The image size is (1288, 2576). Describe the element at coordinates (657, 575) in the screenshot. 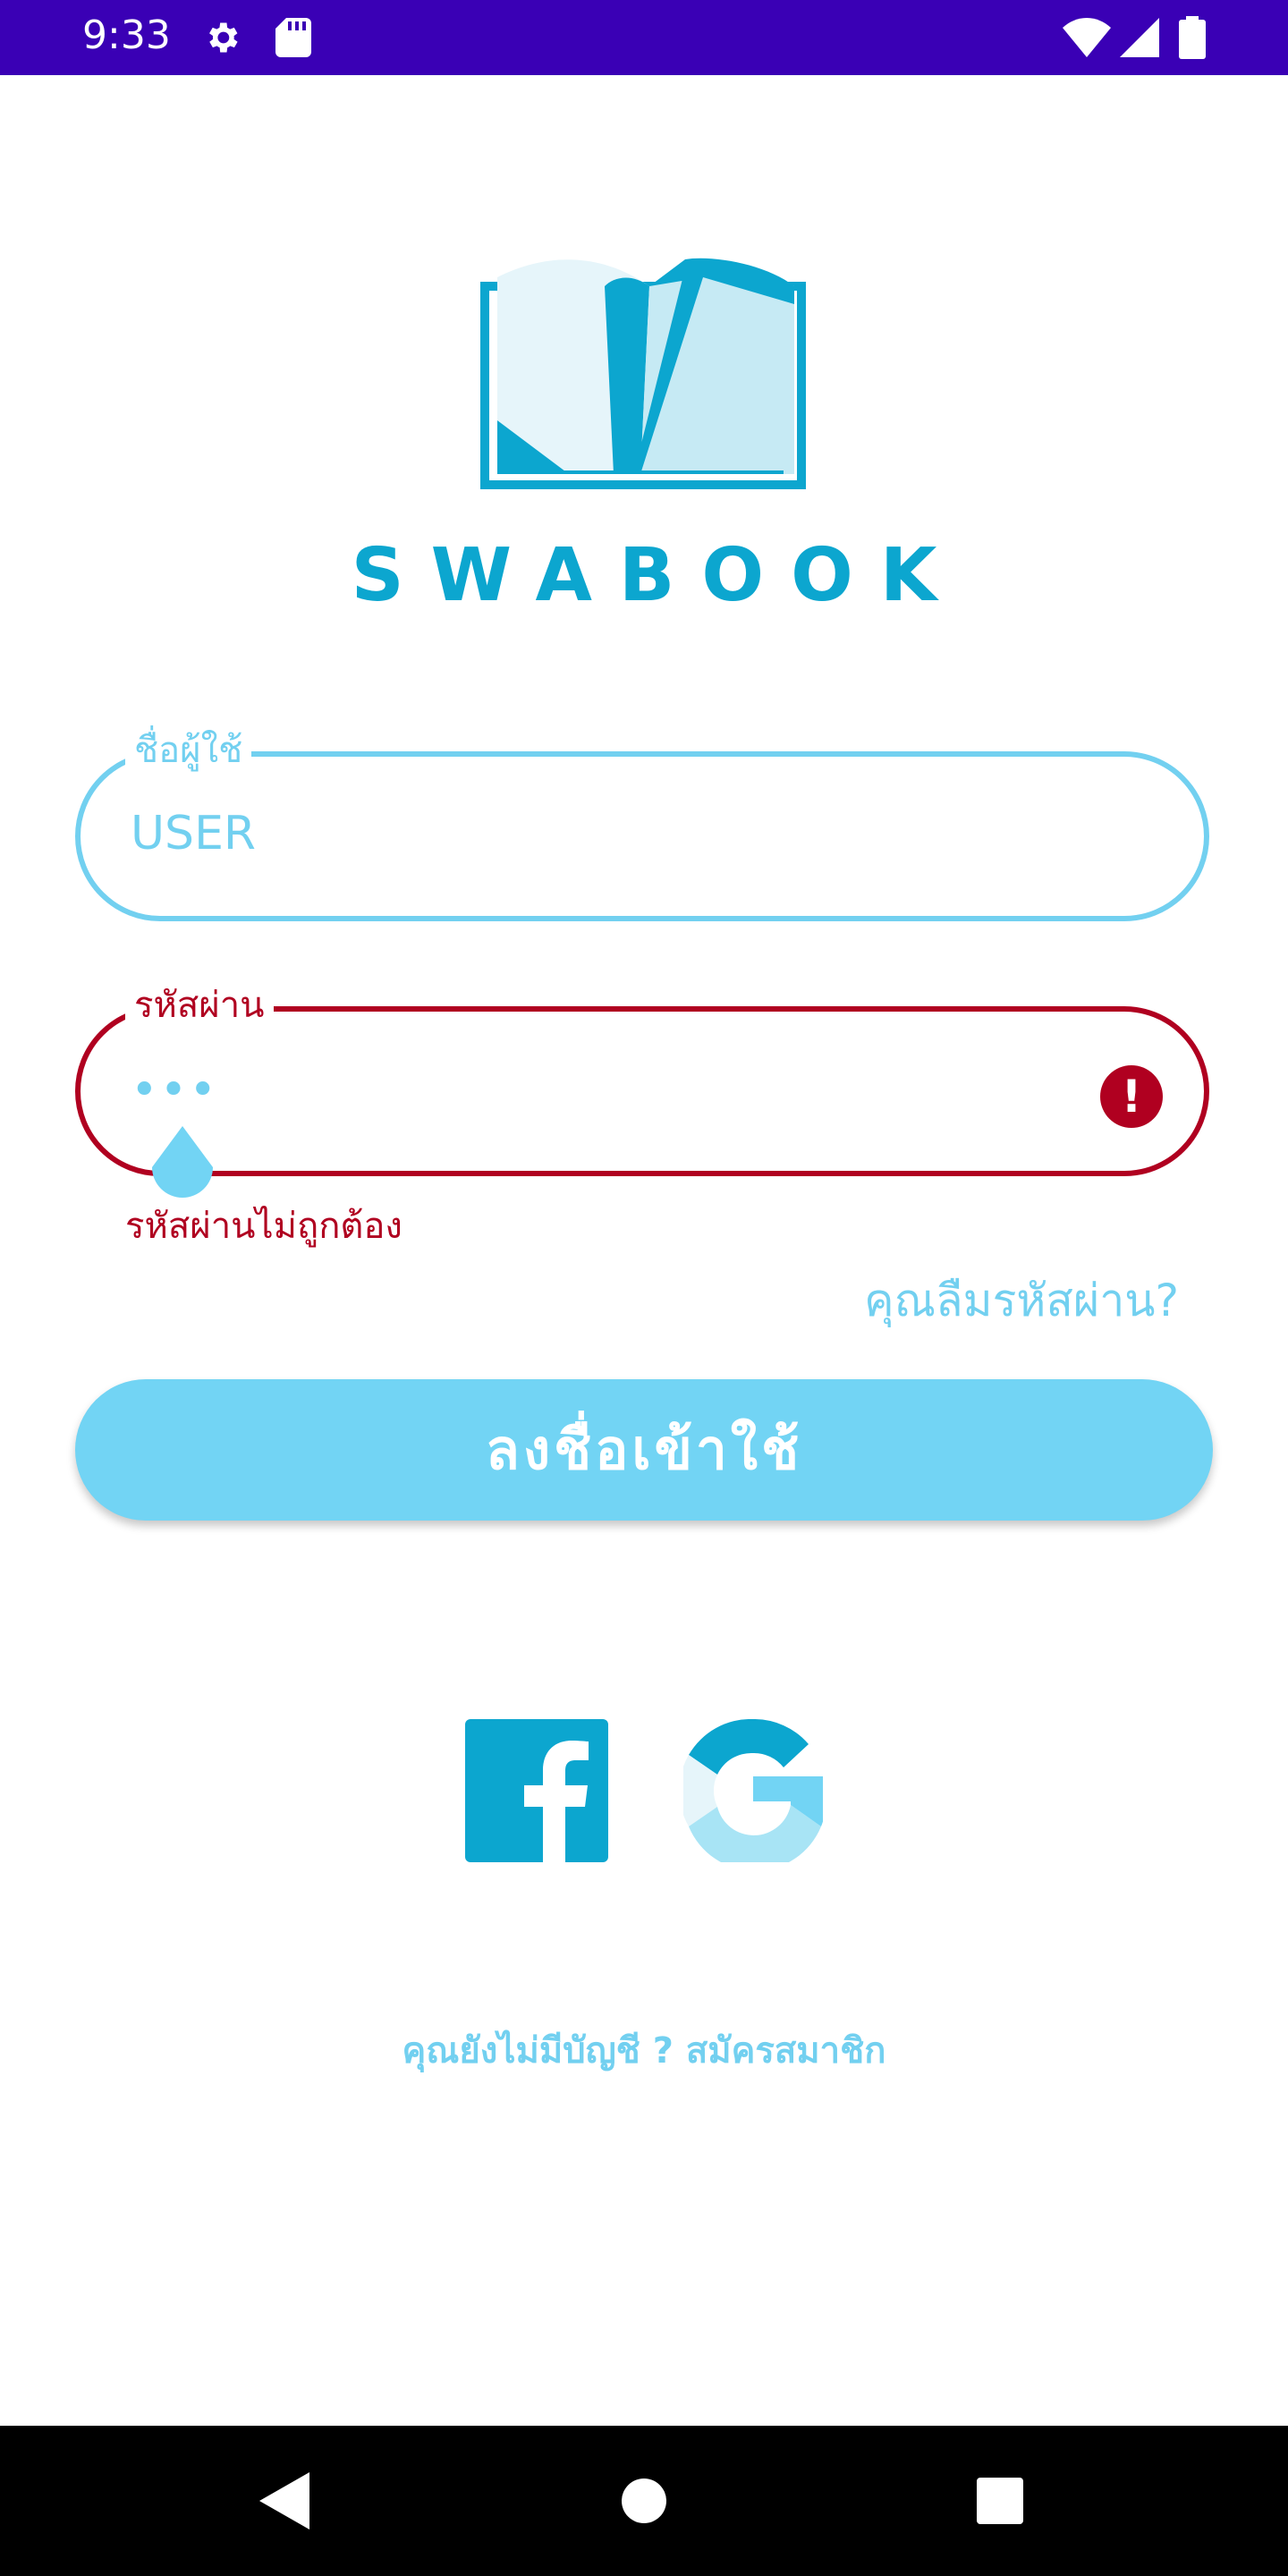

I see `app-brand-title: SWABOOK` at that location.